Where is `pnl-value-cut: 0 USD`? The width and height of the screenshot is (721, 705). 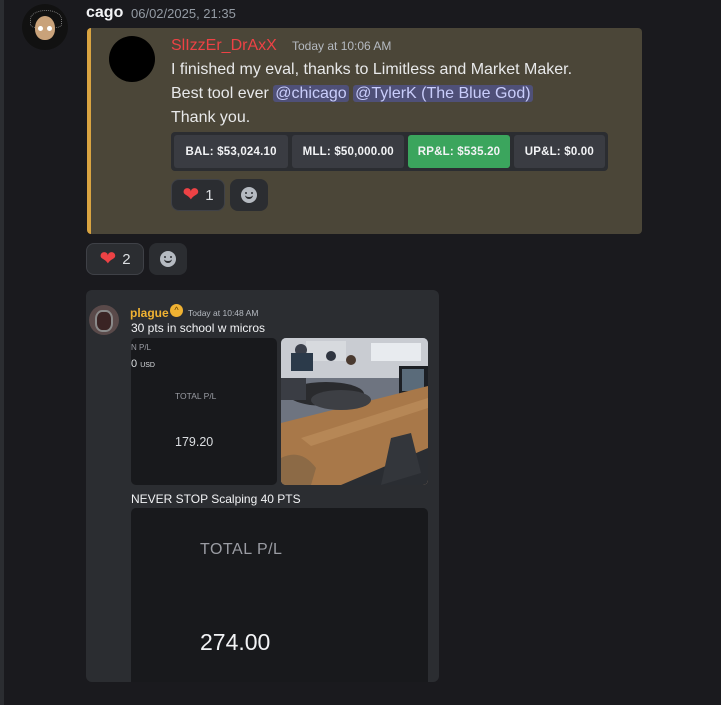 pnl-value-cut: 0 USD is located at coordinates (143, 364).